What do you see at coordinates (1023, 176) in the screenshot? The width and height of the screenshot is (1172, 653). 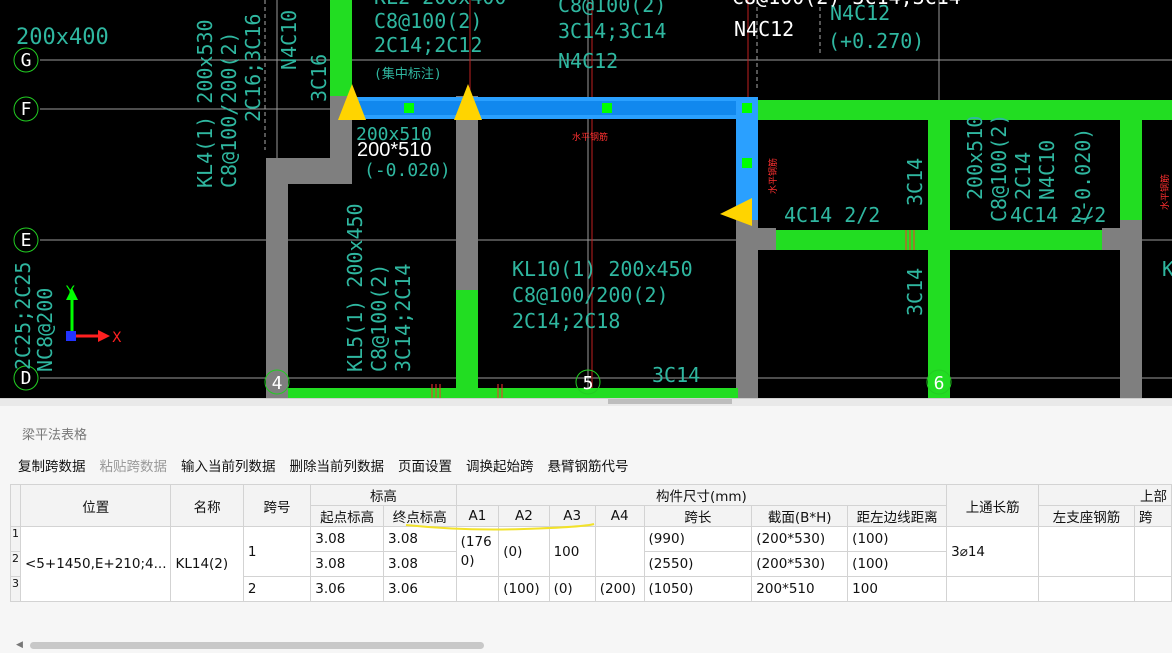 I see `annotation-text: 2C14` at bounding box center [1023, 176].